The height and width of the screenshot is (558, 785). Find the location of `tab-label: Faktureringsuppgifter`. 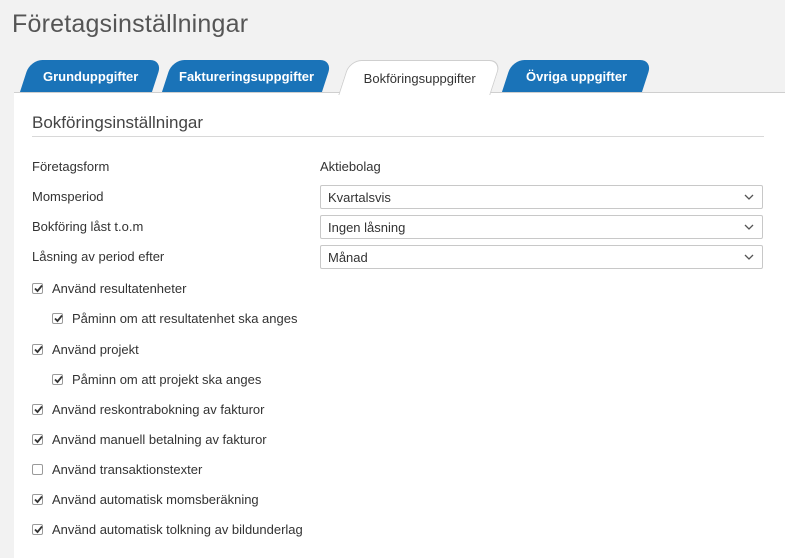

tab-label: Faktureringsuppgifter is located at coordinates (247, 76).